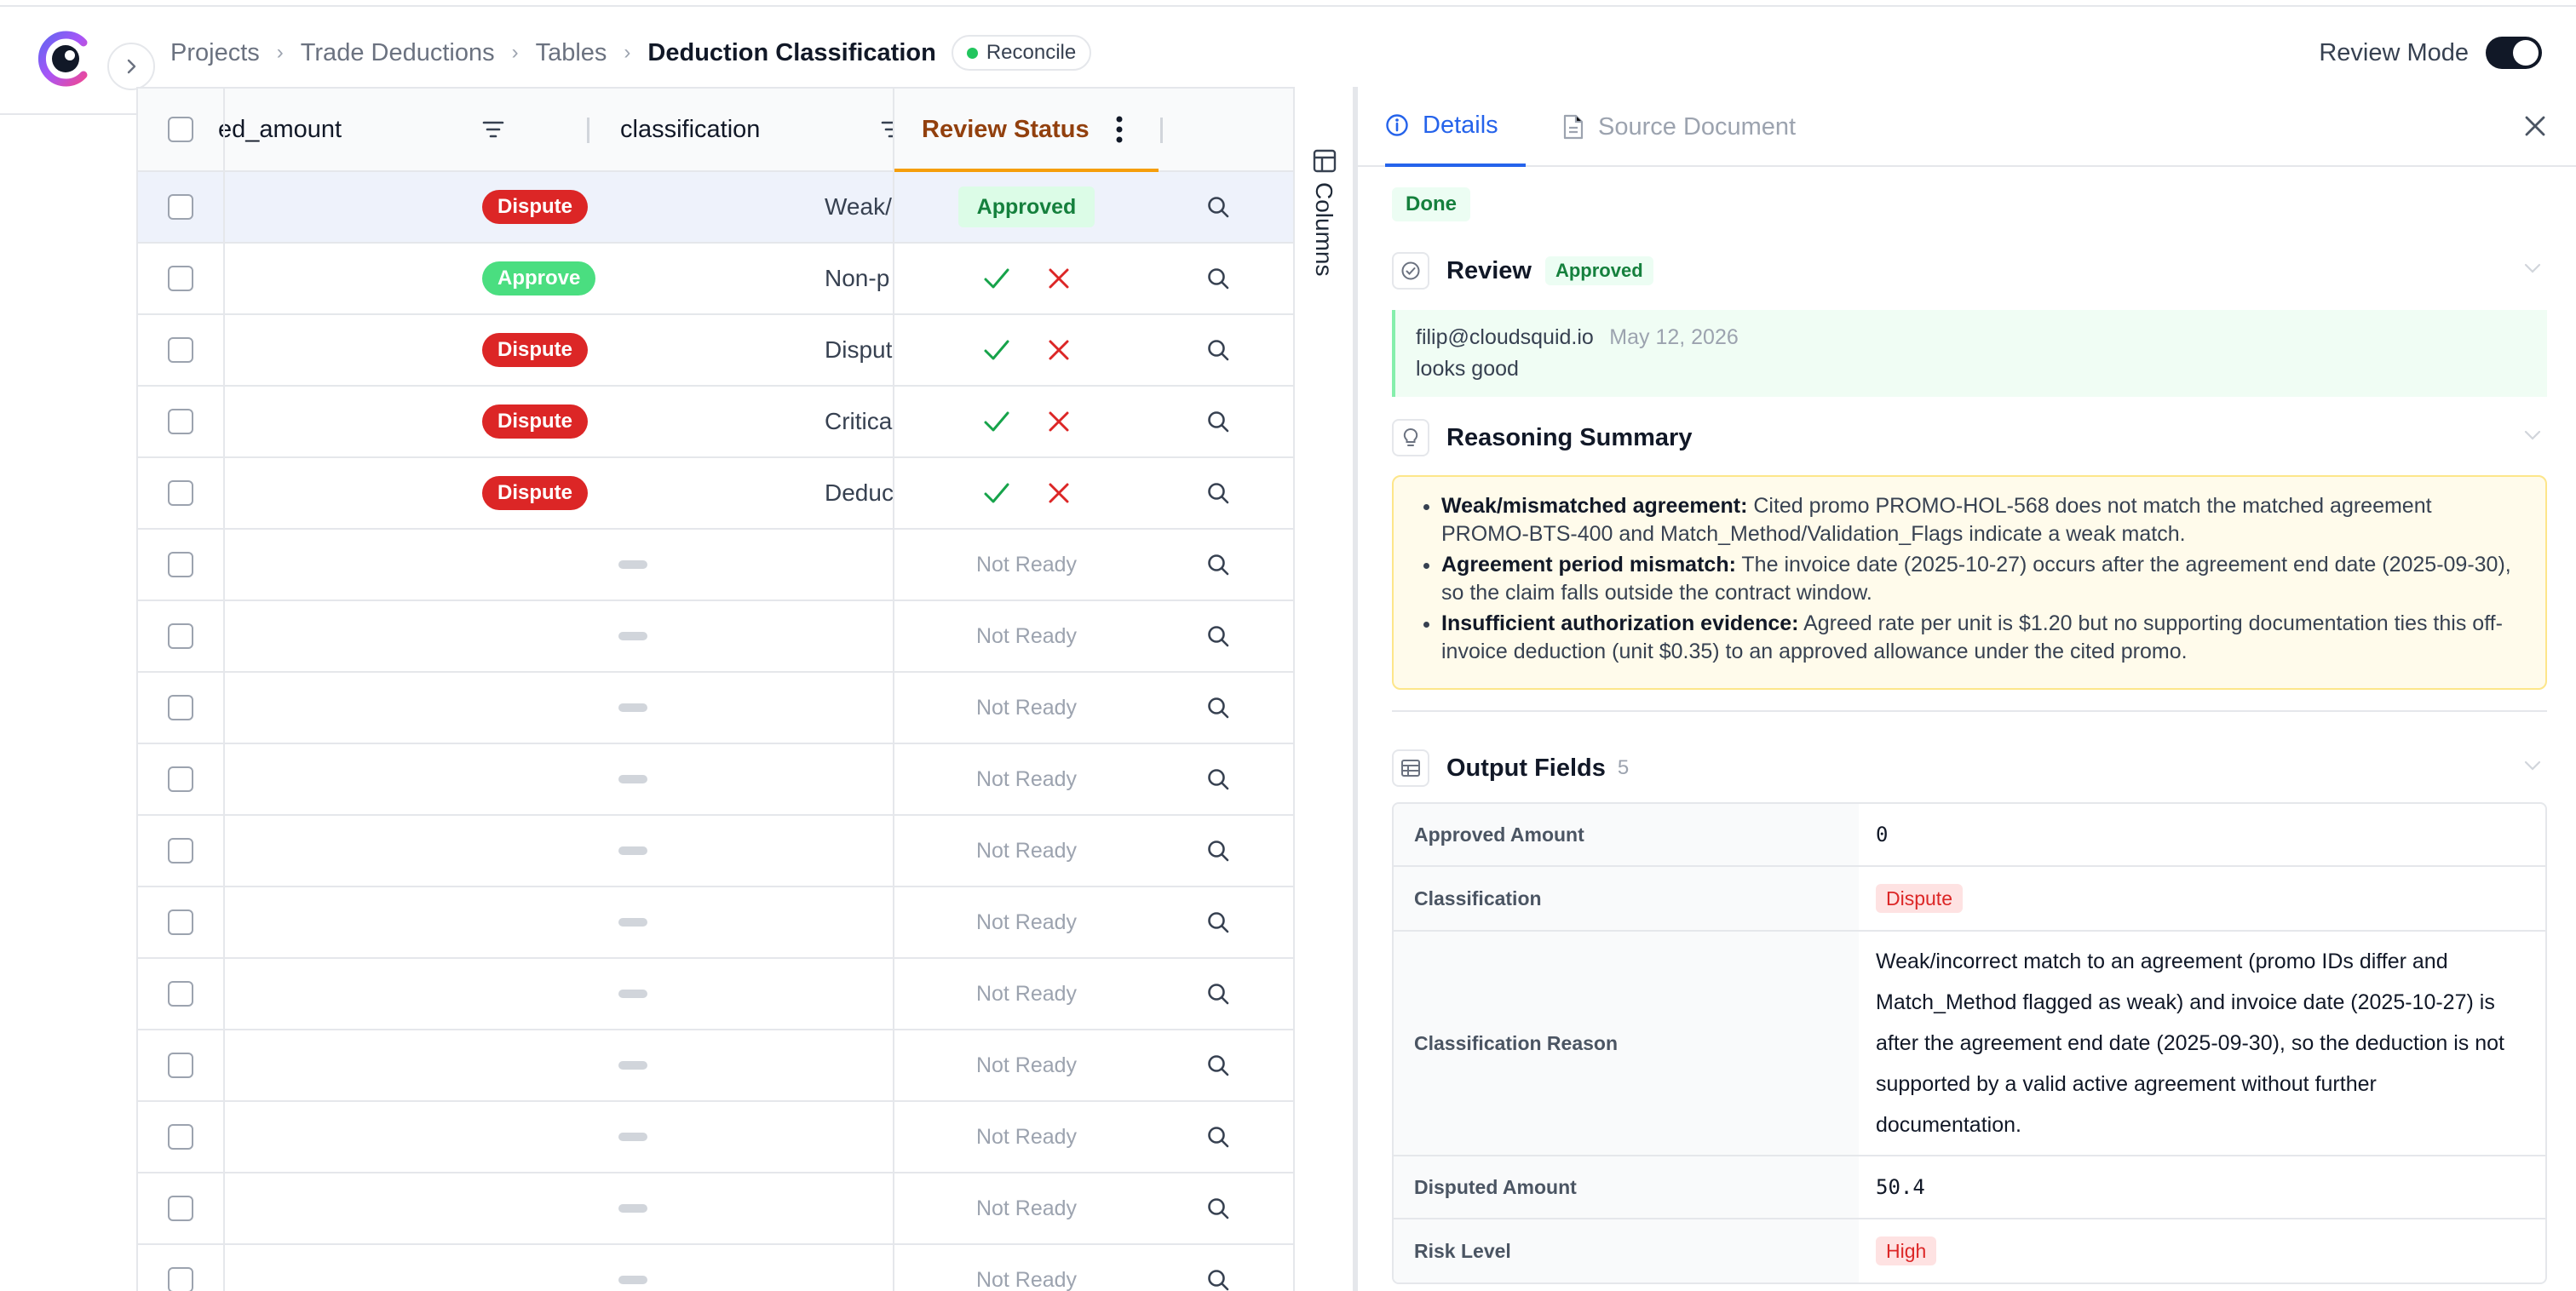  I want to click on field-value: 50.4, so click(2202, 1187).